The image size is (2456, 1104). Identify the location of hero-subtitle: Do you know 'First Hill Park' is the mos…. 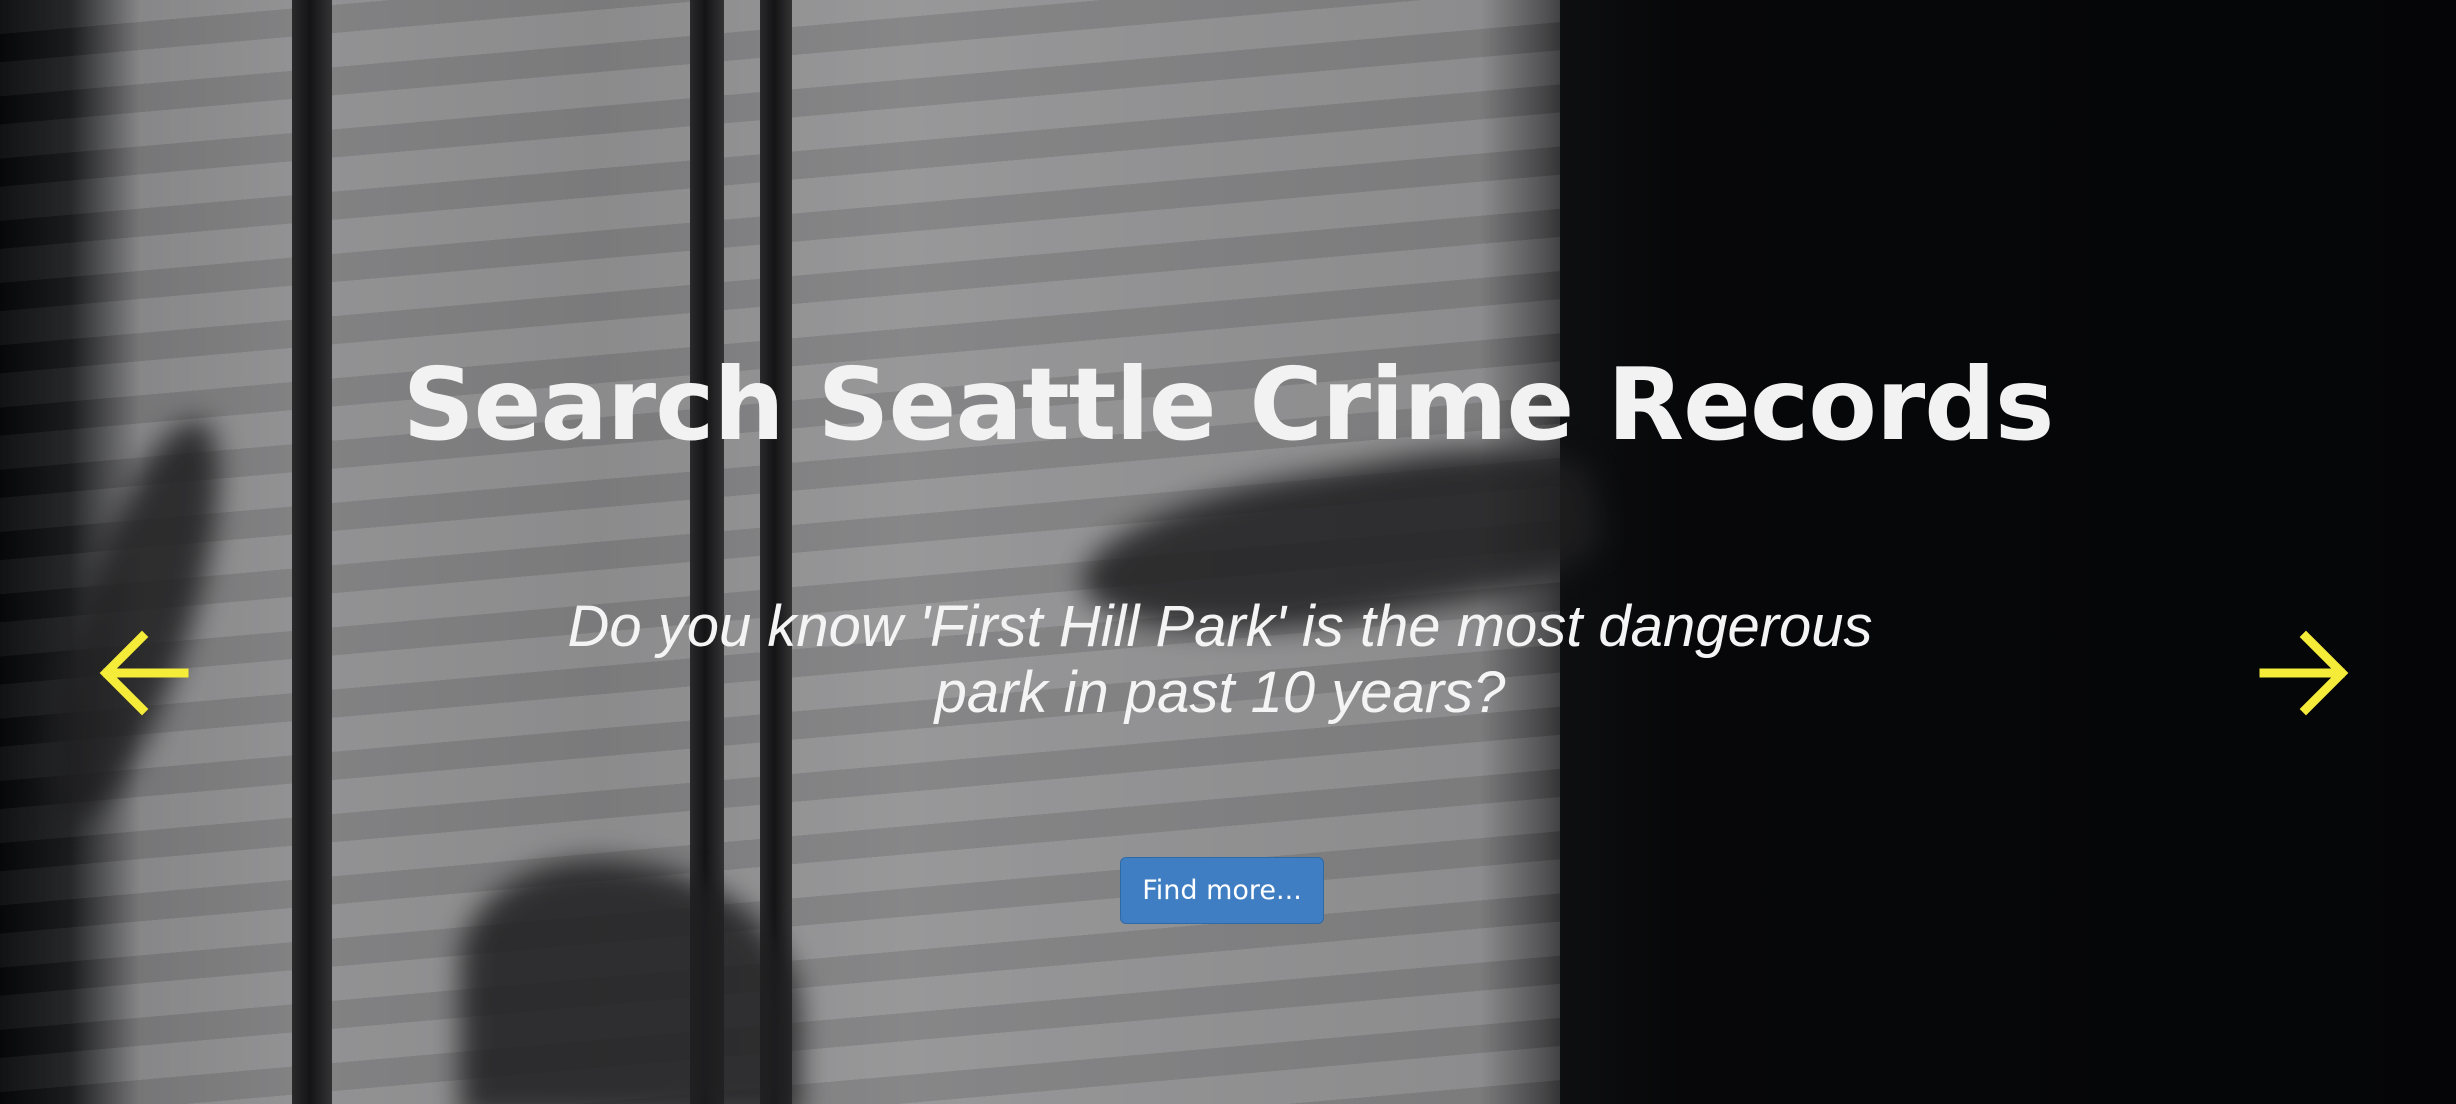
(1220, 659).